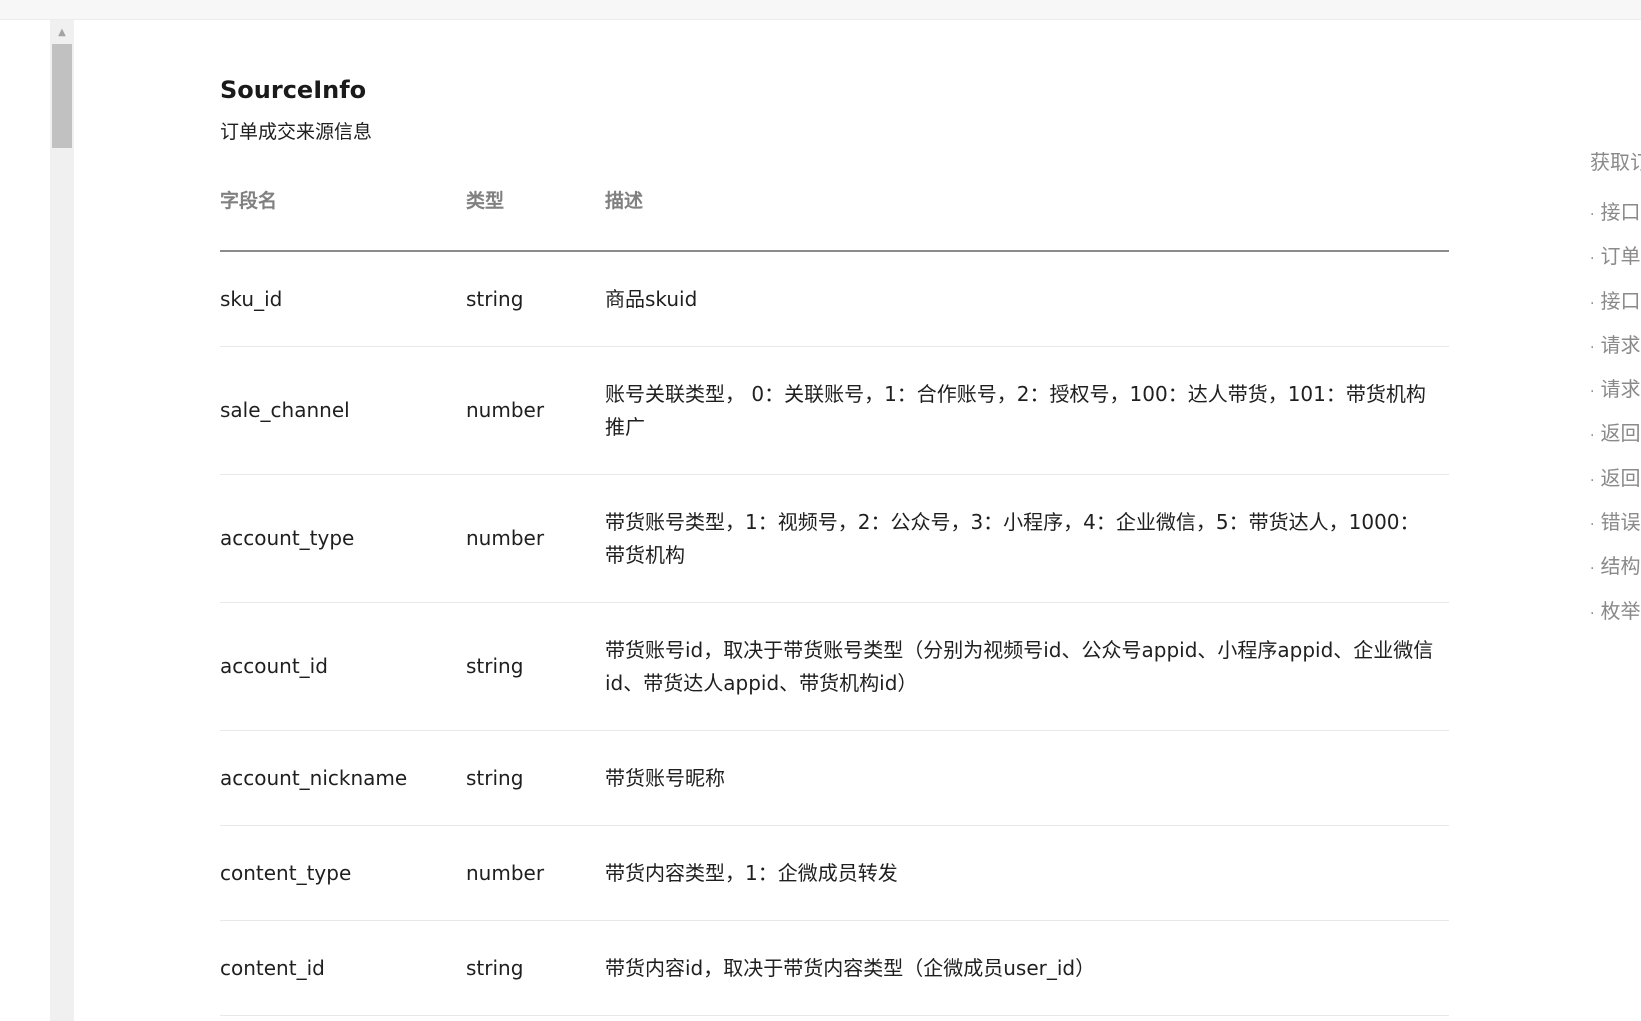 This screenshot has width=1641, height=1021. What do you see at coordinates (62, 96) in the screenshot?
I see `scroll-thumb` at bounding box center [62, 96].